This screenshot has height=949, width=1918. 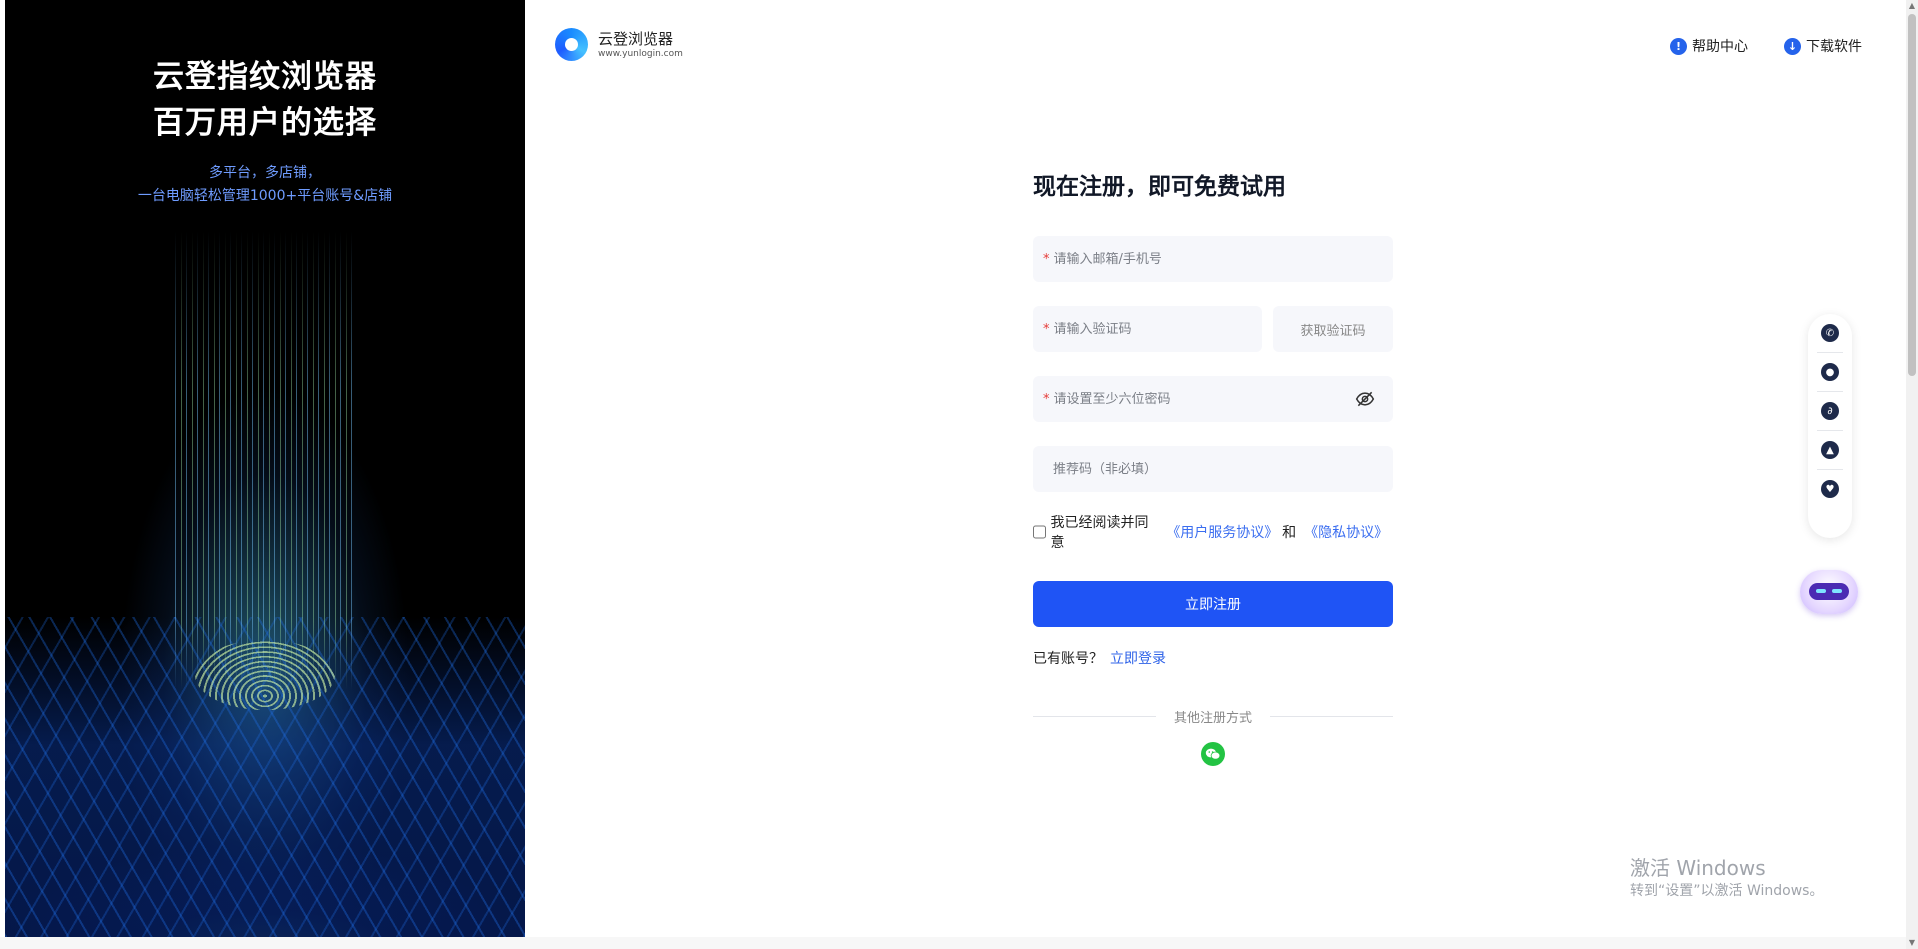 I want to click on password-field: *, so click(x=1213, y=399).